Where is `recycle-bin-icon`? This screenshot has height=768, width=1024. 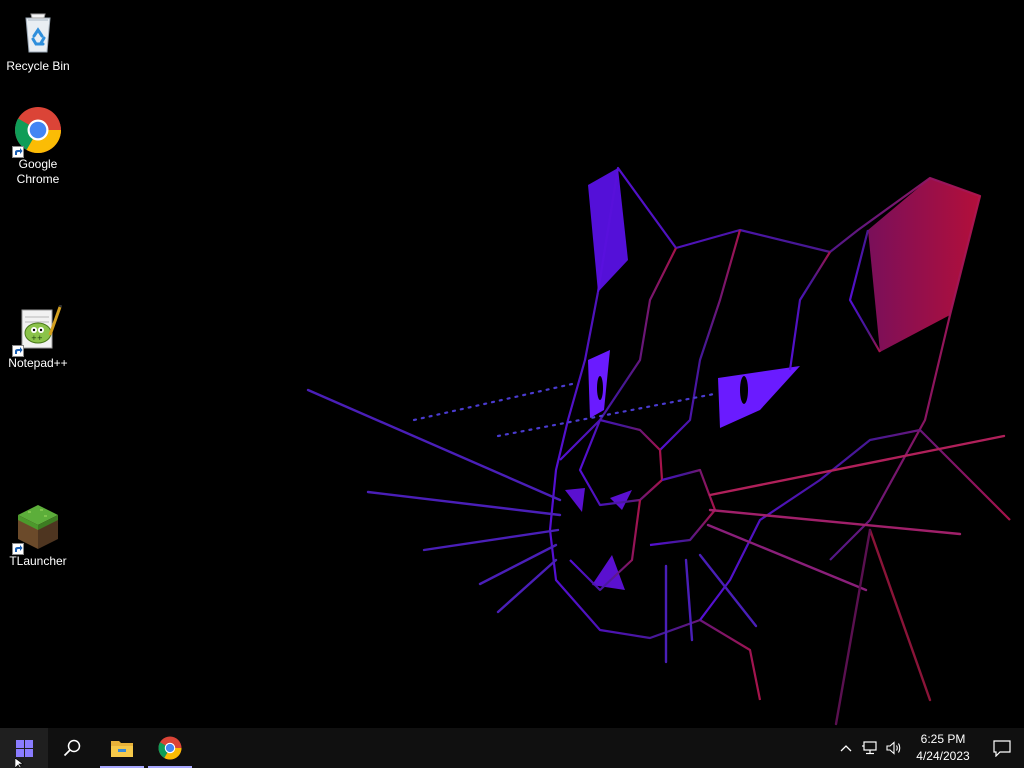
recycle-bin-icon is located at coordinates (38, 32).